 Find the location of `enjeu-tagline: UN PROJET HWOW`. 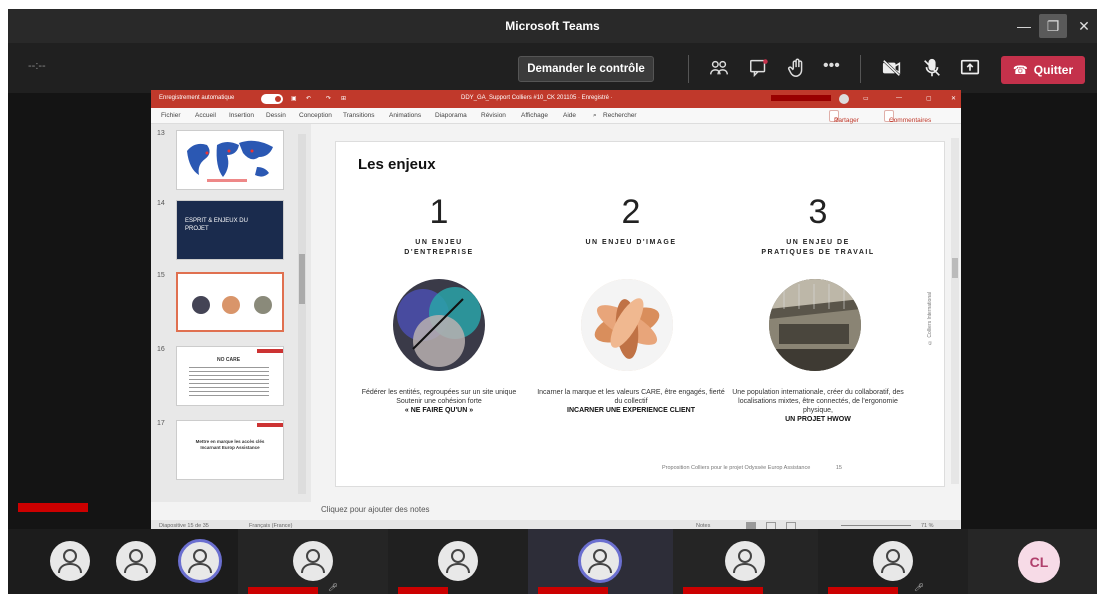

enjeu-tagline: UN PROJET HWOW is located at coordinates (818, 419).